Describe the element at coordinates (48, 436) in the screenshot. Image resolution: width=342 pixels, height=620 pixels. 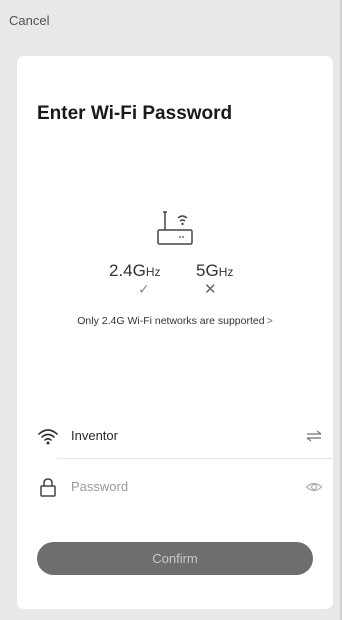
I see `wifi-icon` at that location.